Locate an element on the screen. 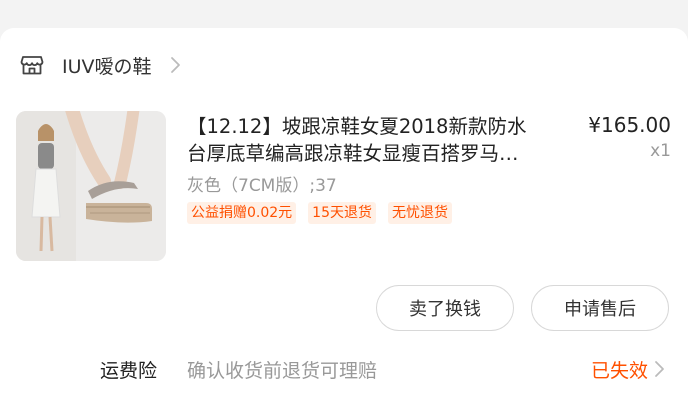 The width and height of the screenshot is (688, 413). product-thumbnail is located at coordinates (91, 186).